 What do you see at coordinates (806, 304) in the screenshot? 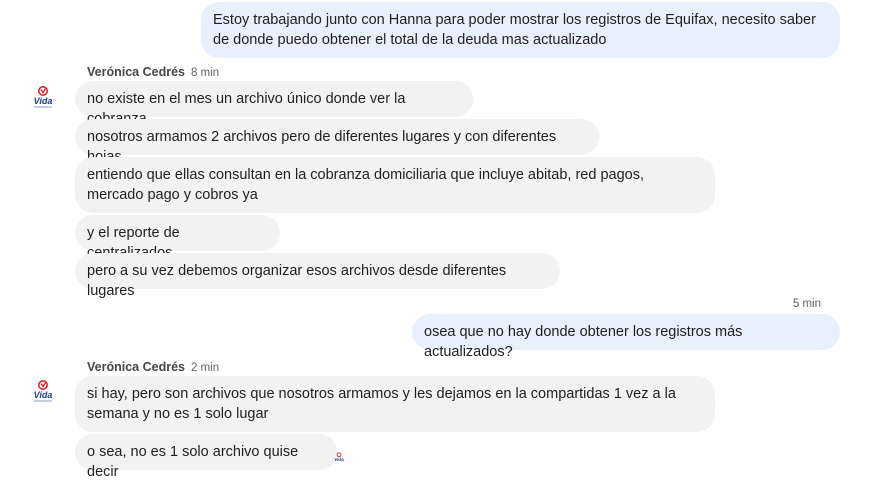
I see `message-time: 5 min` at bounding box center [806, 304].